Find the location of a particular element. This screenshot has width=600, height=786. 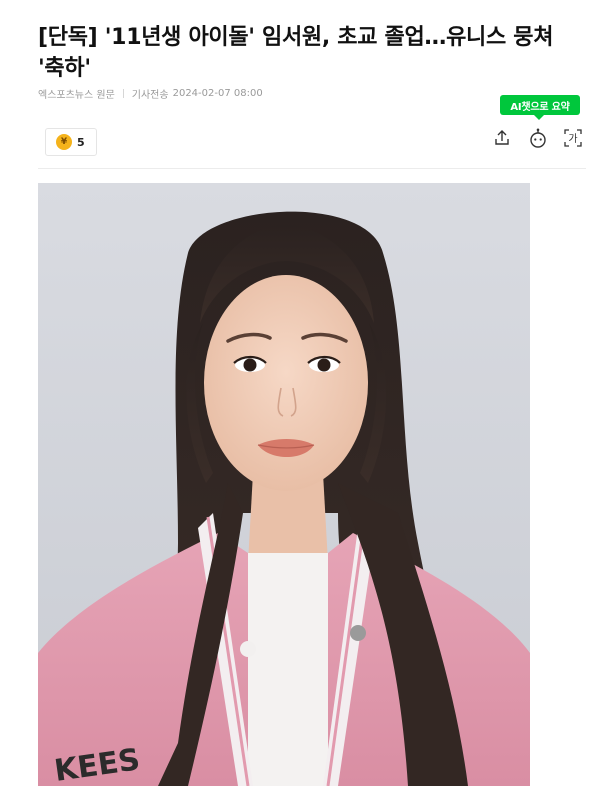

coin-icon: ¥ is located at coordinates (64, 142).